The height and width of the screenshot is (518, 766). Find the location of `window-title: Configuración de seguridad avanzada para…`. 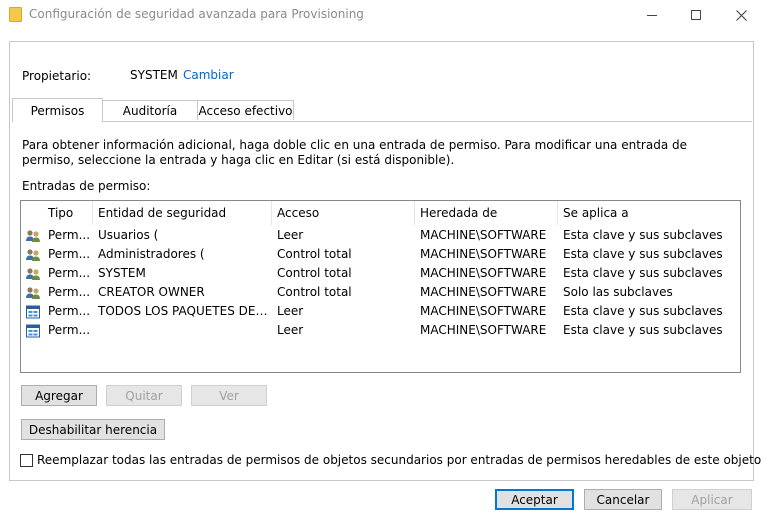

window-title: Configuración de seguridad avanzada para… is located at coordinates (196, 14).